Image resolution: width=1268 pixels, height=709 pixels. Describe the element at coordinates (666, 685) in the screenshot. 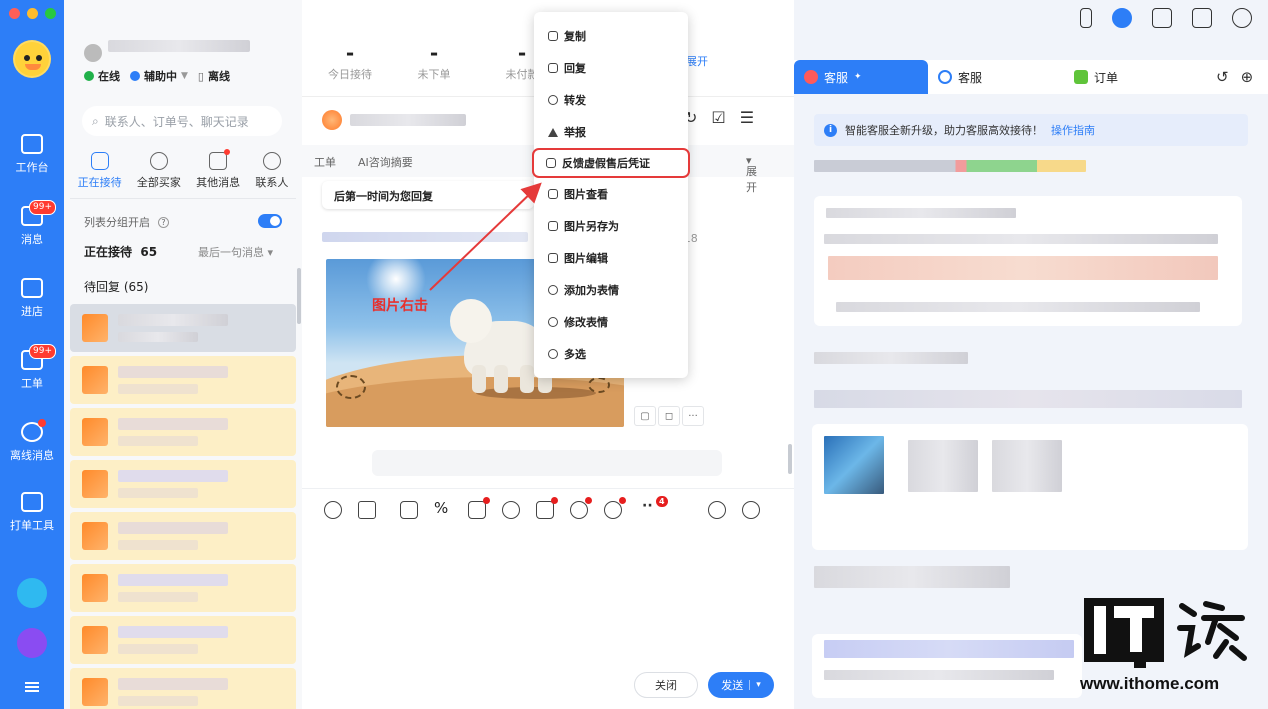

I see `close-button: 关闭` at that location.